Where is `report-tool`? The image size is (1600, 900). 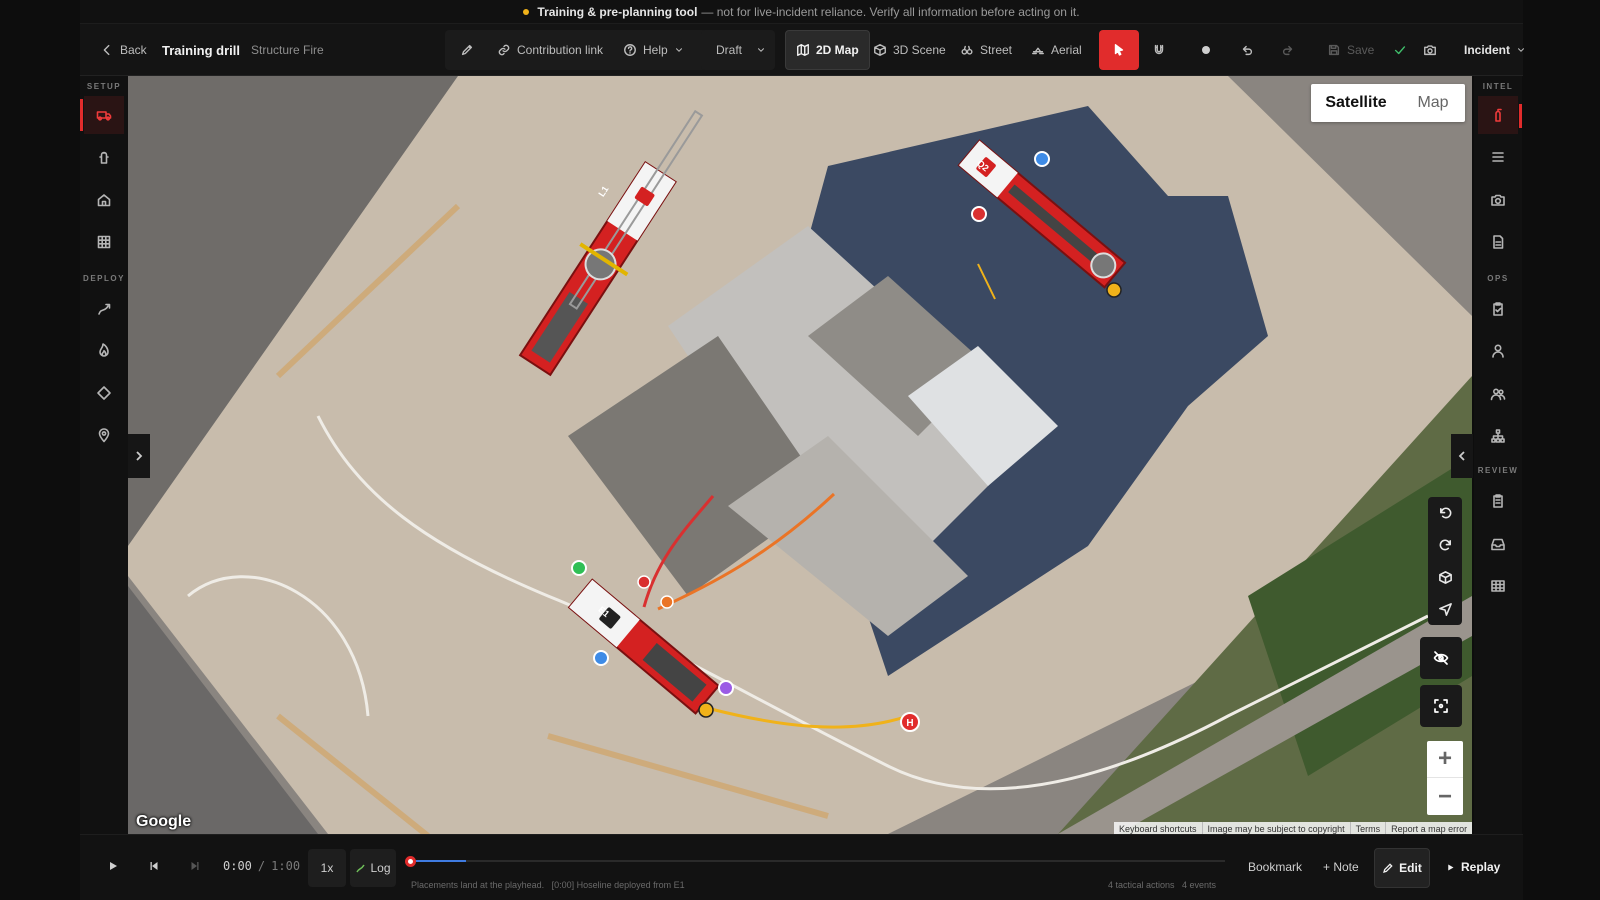 report-tool is located at coordinates (1498, 501).